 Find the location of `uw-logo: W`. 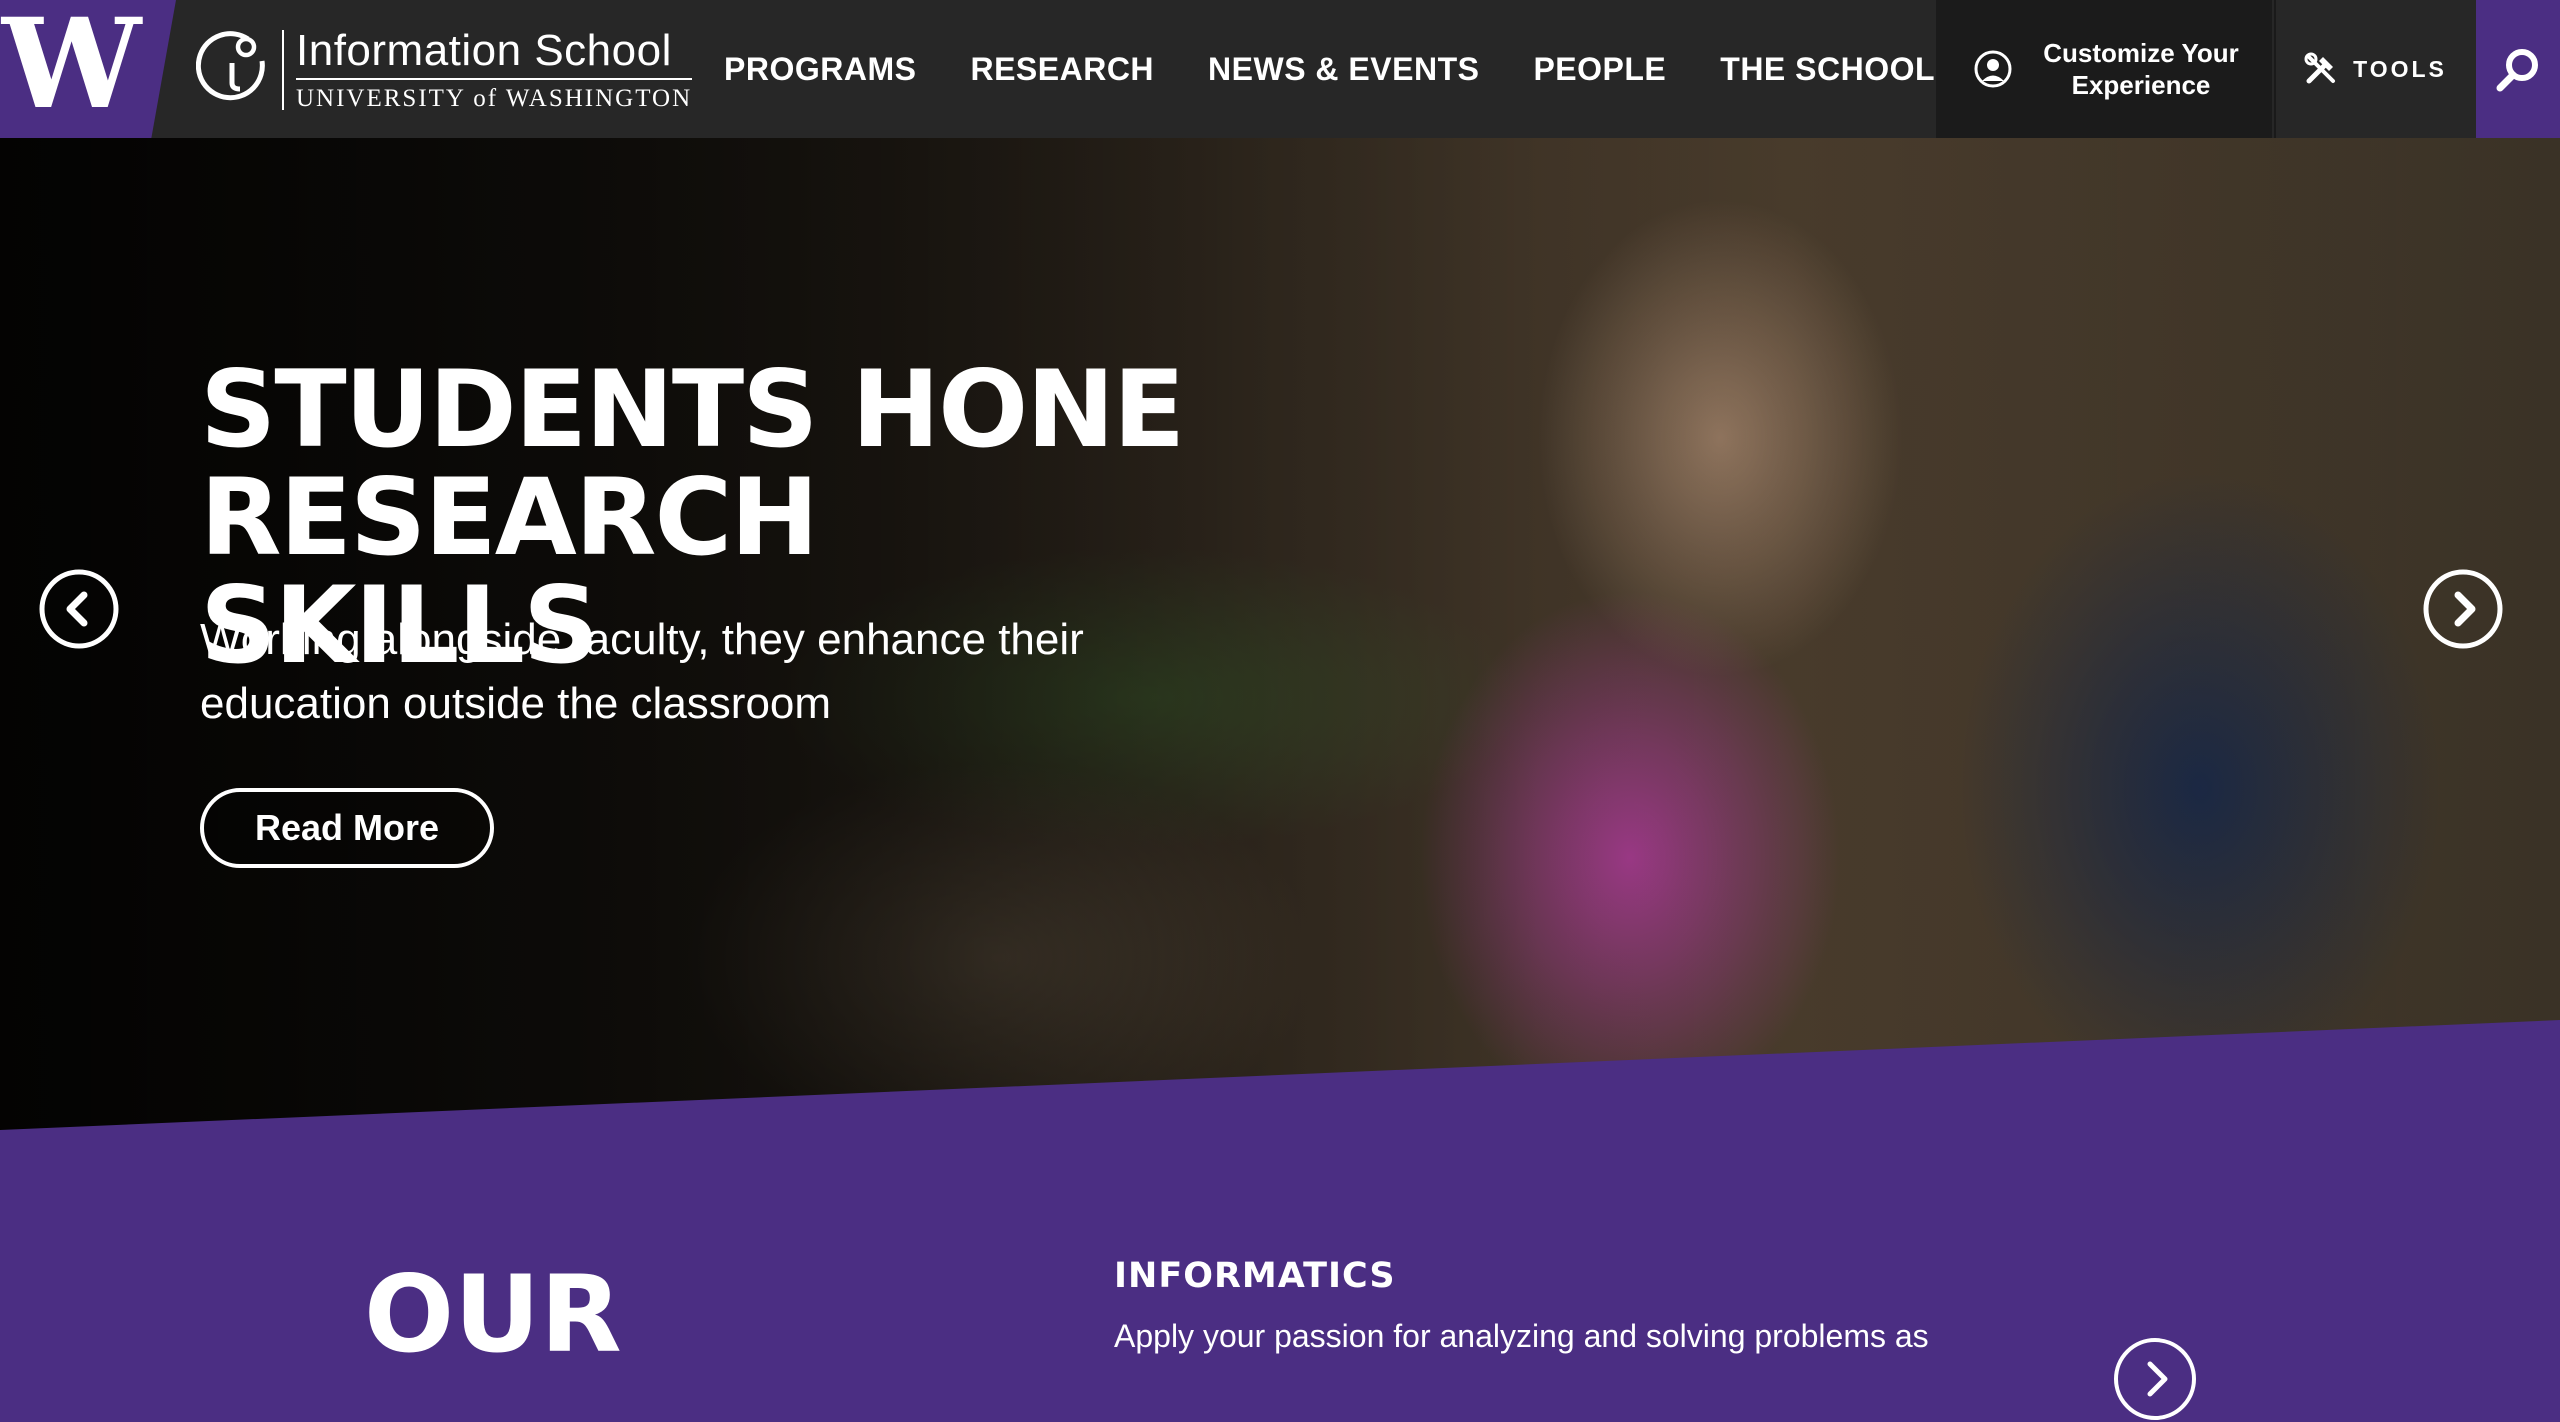

uw-logo: W is located at coordinates (88, 69).